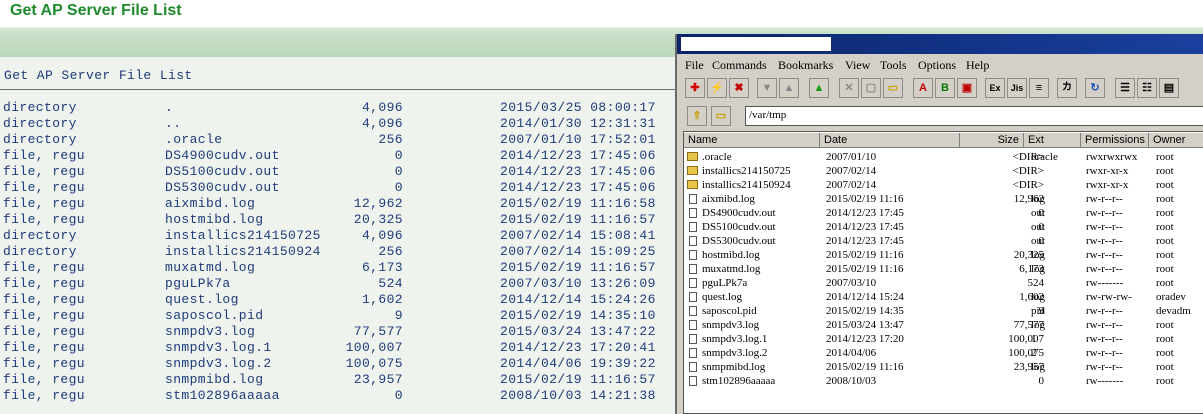 The width and height of the screenshot is (1203, 414). I want to click on binary-mode-icon: B, so click(945, 88).